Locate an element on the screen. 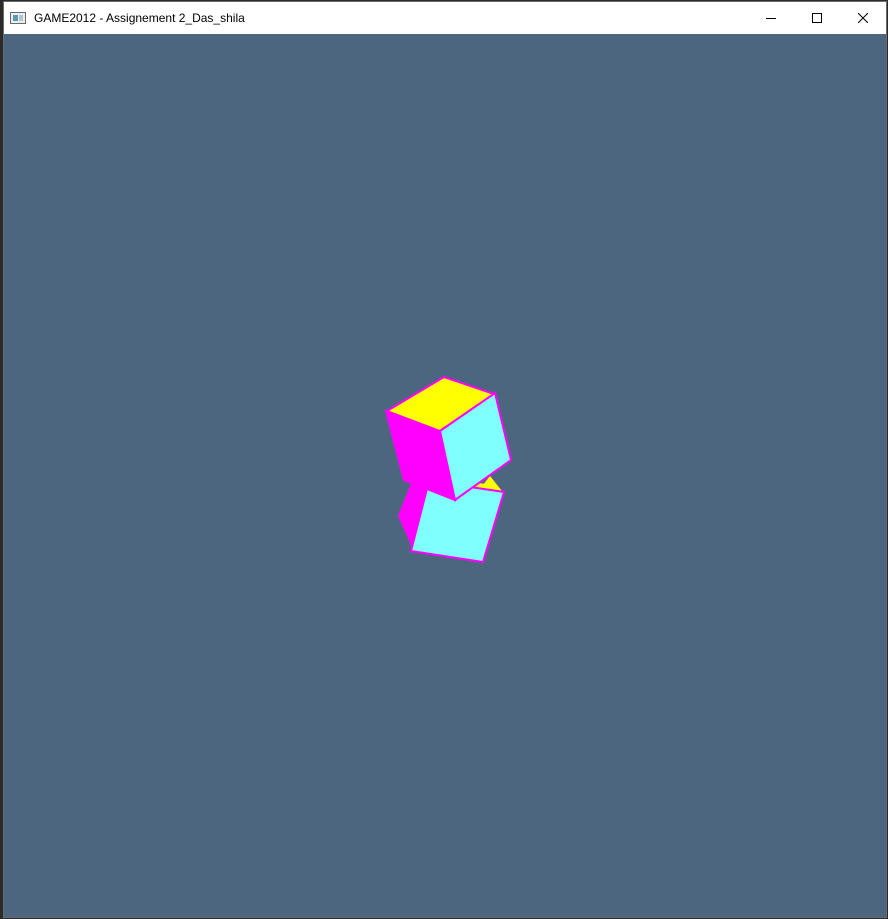 The image size is (888, 919). window-controls is located at coordinates (817, 18).